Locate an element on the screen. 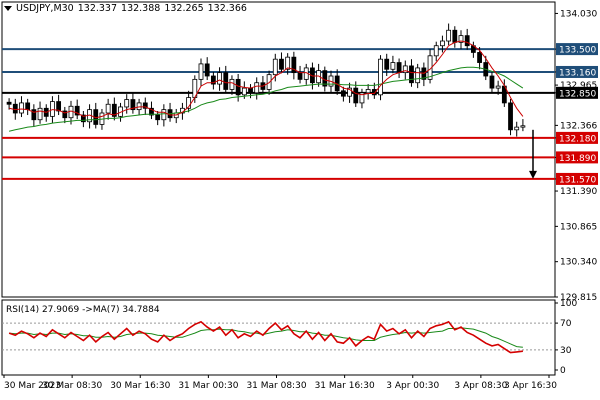 This screenshot has height=400, width=600. time-tick-label: 31 Mar 08:30 is located at coordinates (276, 386).